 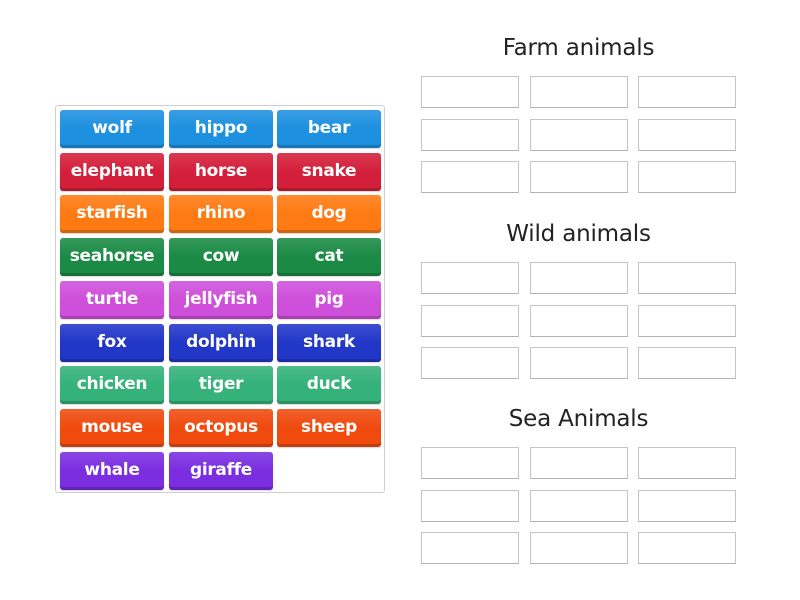 What do you see at coordinates (112, 172) in the screenshot?
I see `card-elephant: elephant` at bounding box center [112, 172].